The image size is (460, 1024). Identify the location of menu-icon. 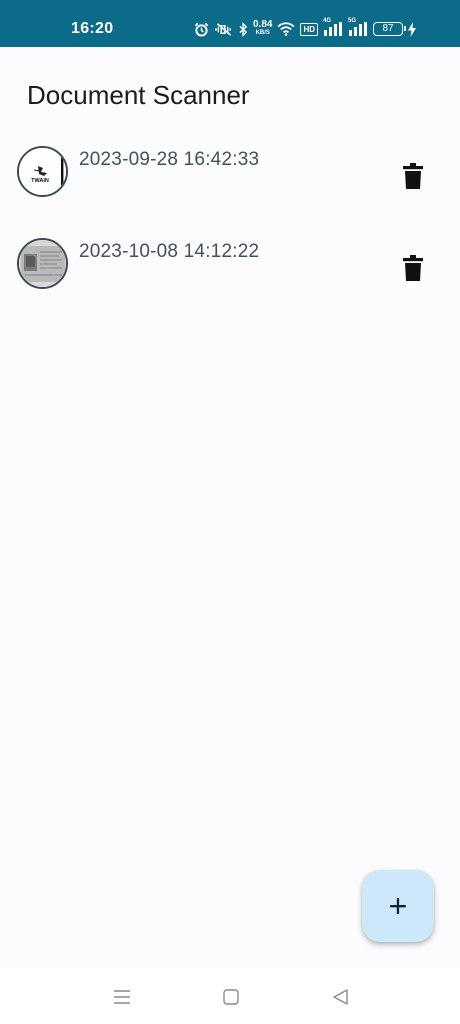
(122, 997).